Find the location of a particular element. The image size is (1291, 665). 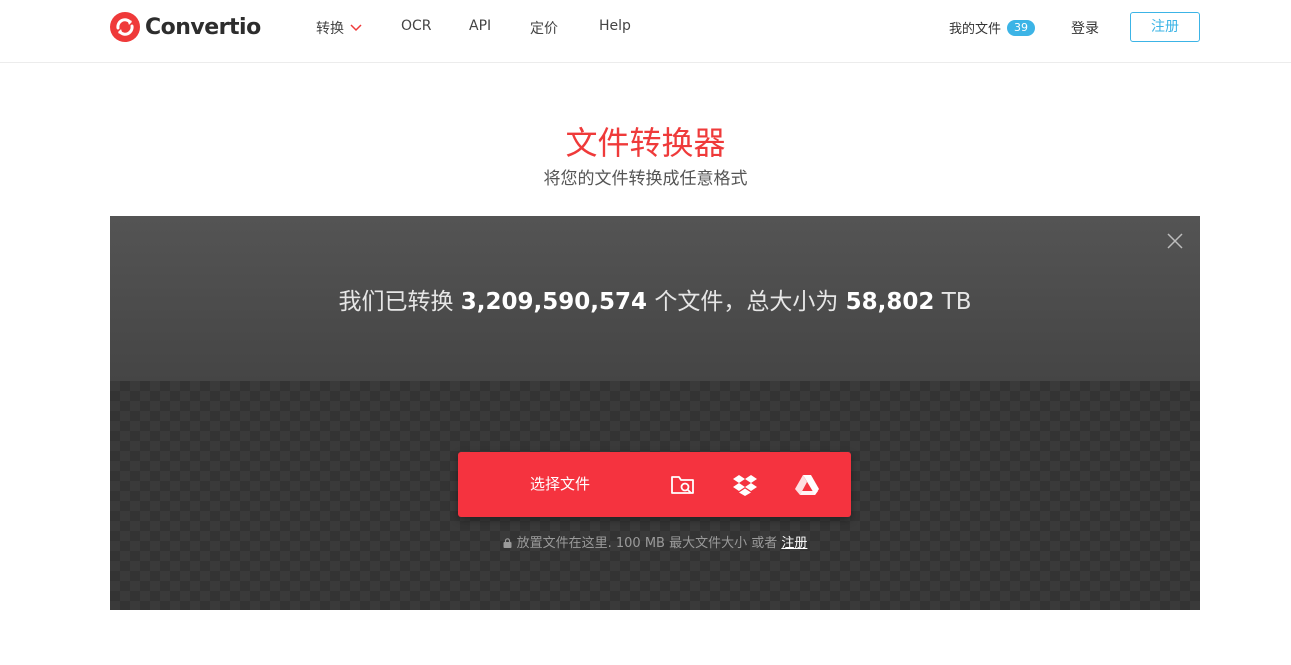

my-files-link: 我的文件 39 is located at coordinates (992, 27).